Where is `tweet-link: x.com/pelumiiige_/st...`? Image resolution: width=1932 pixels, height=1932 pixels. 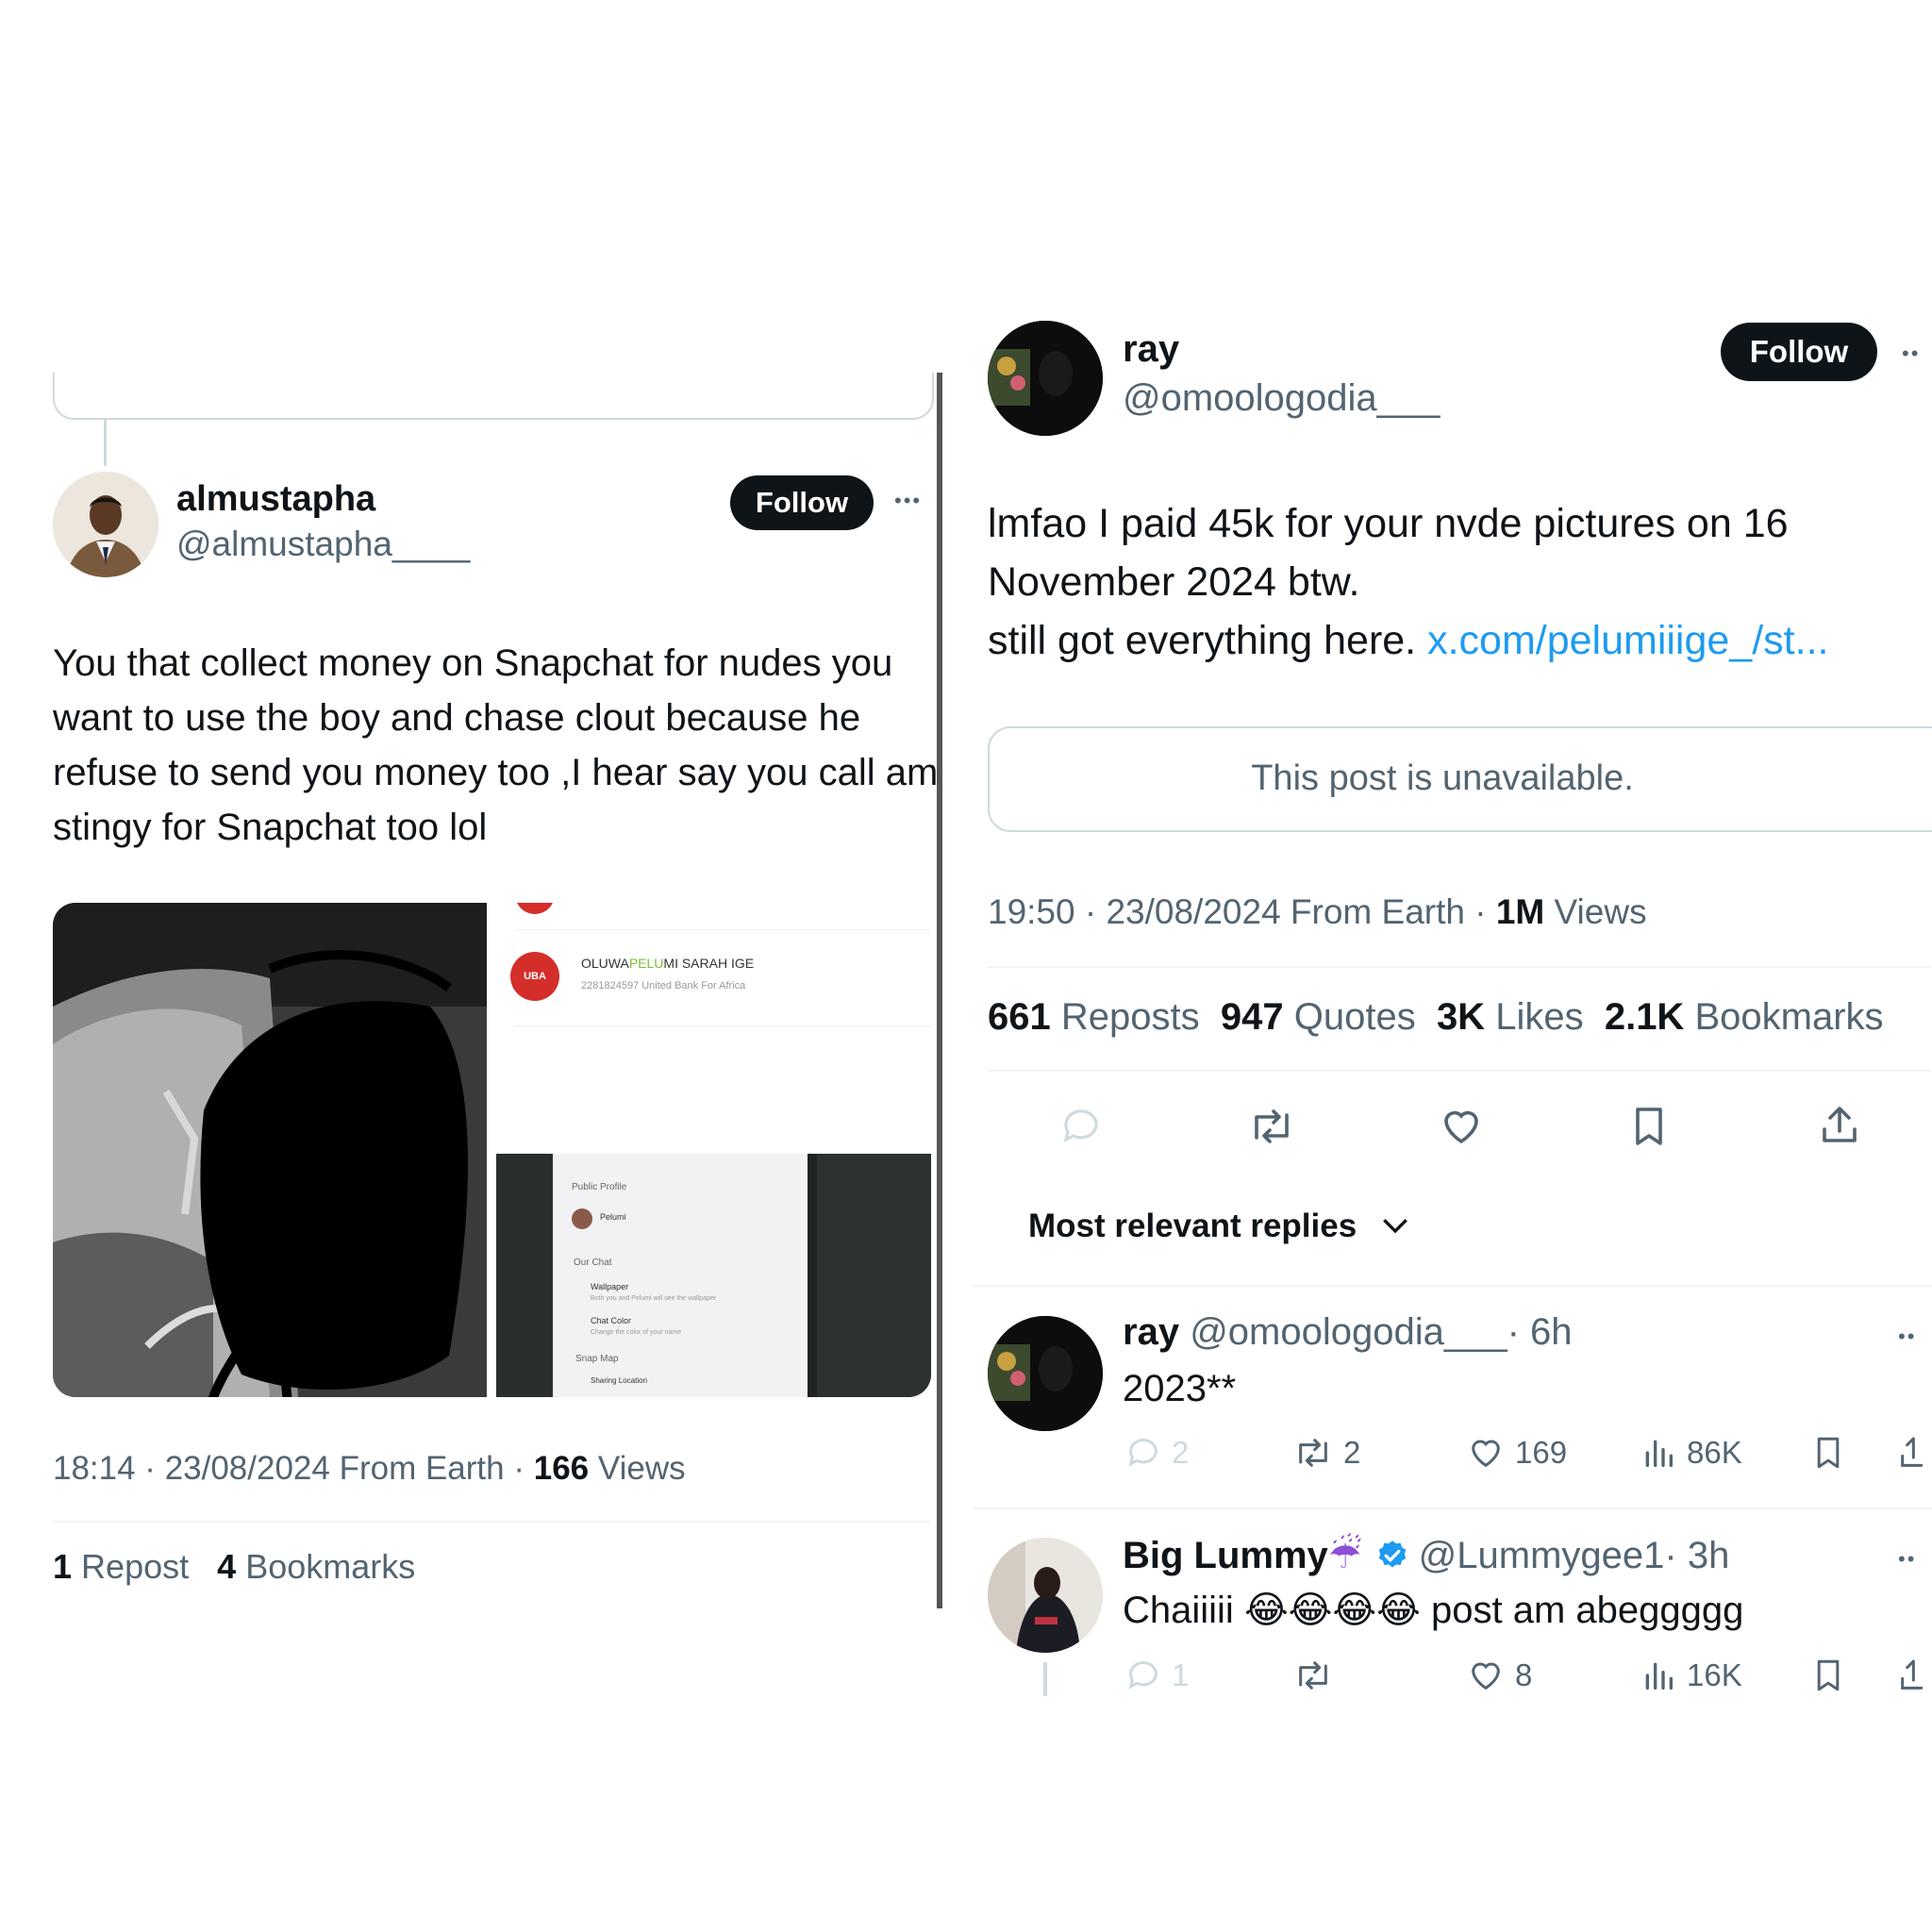
tweet-link: x.com/pelumiiige_/st... is located at coordinates (1628, 640).